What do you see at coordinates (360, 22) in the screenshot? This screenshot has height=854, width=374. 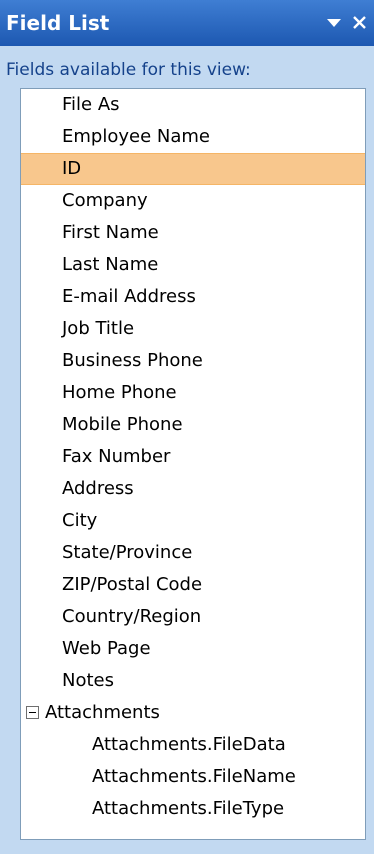 I see `close-icon` at bounding box center [360, 22].